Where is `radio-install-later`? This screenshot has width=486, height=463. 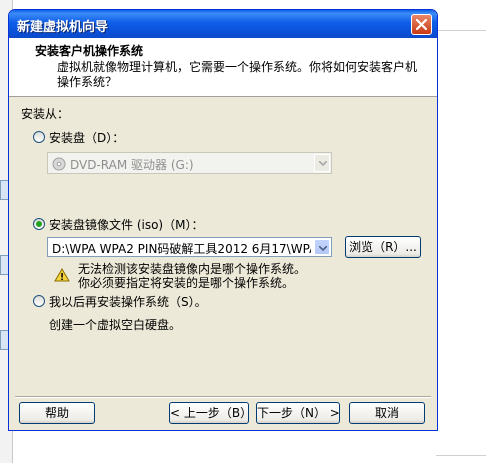 radio-install-later is located at coordinates (39, 301).